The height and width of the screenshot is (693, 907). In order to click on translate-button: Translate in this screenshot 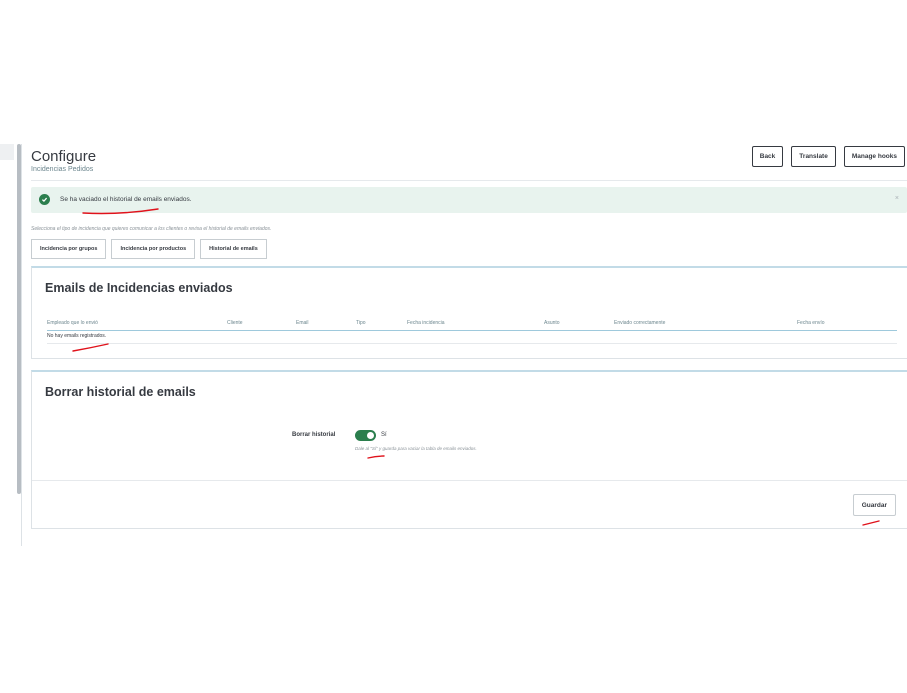, I will do `click(813, 156)`.